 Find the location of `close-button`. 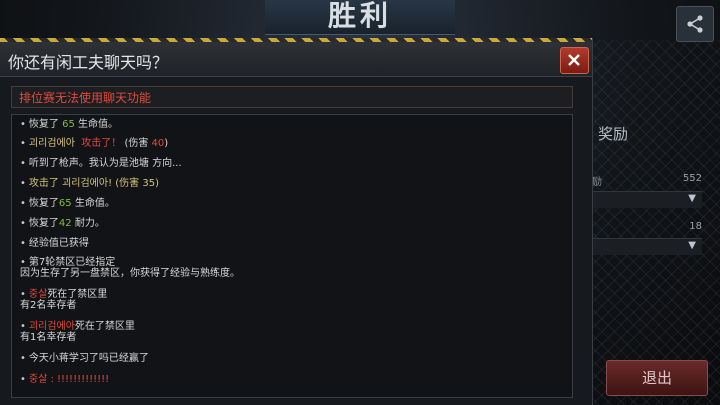

close-button is located at coordinates (574, 60).